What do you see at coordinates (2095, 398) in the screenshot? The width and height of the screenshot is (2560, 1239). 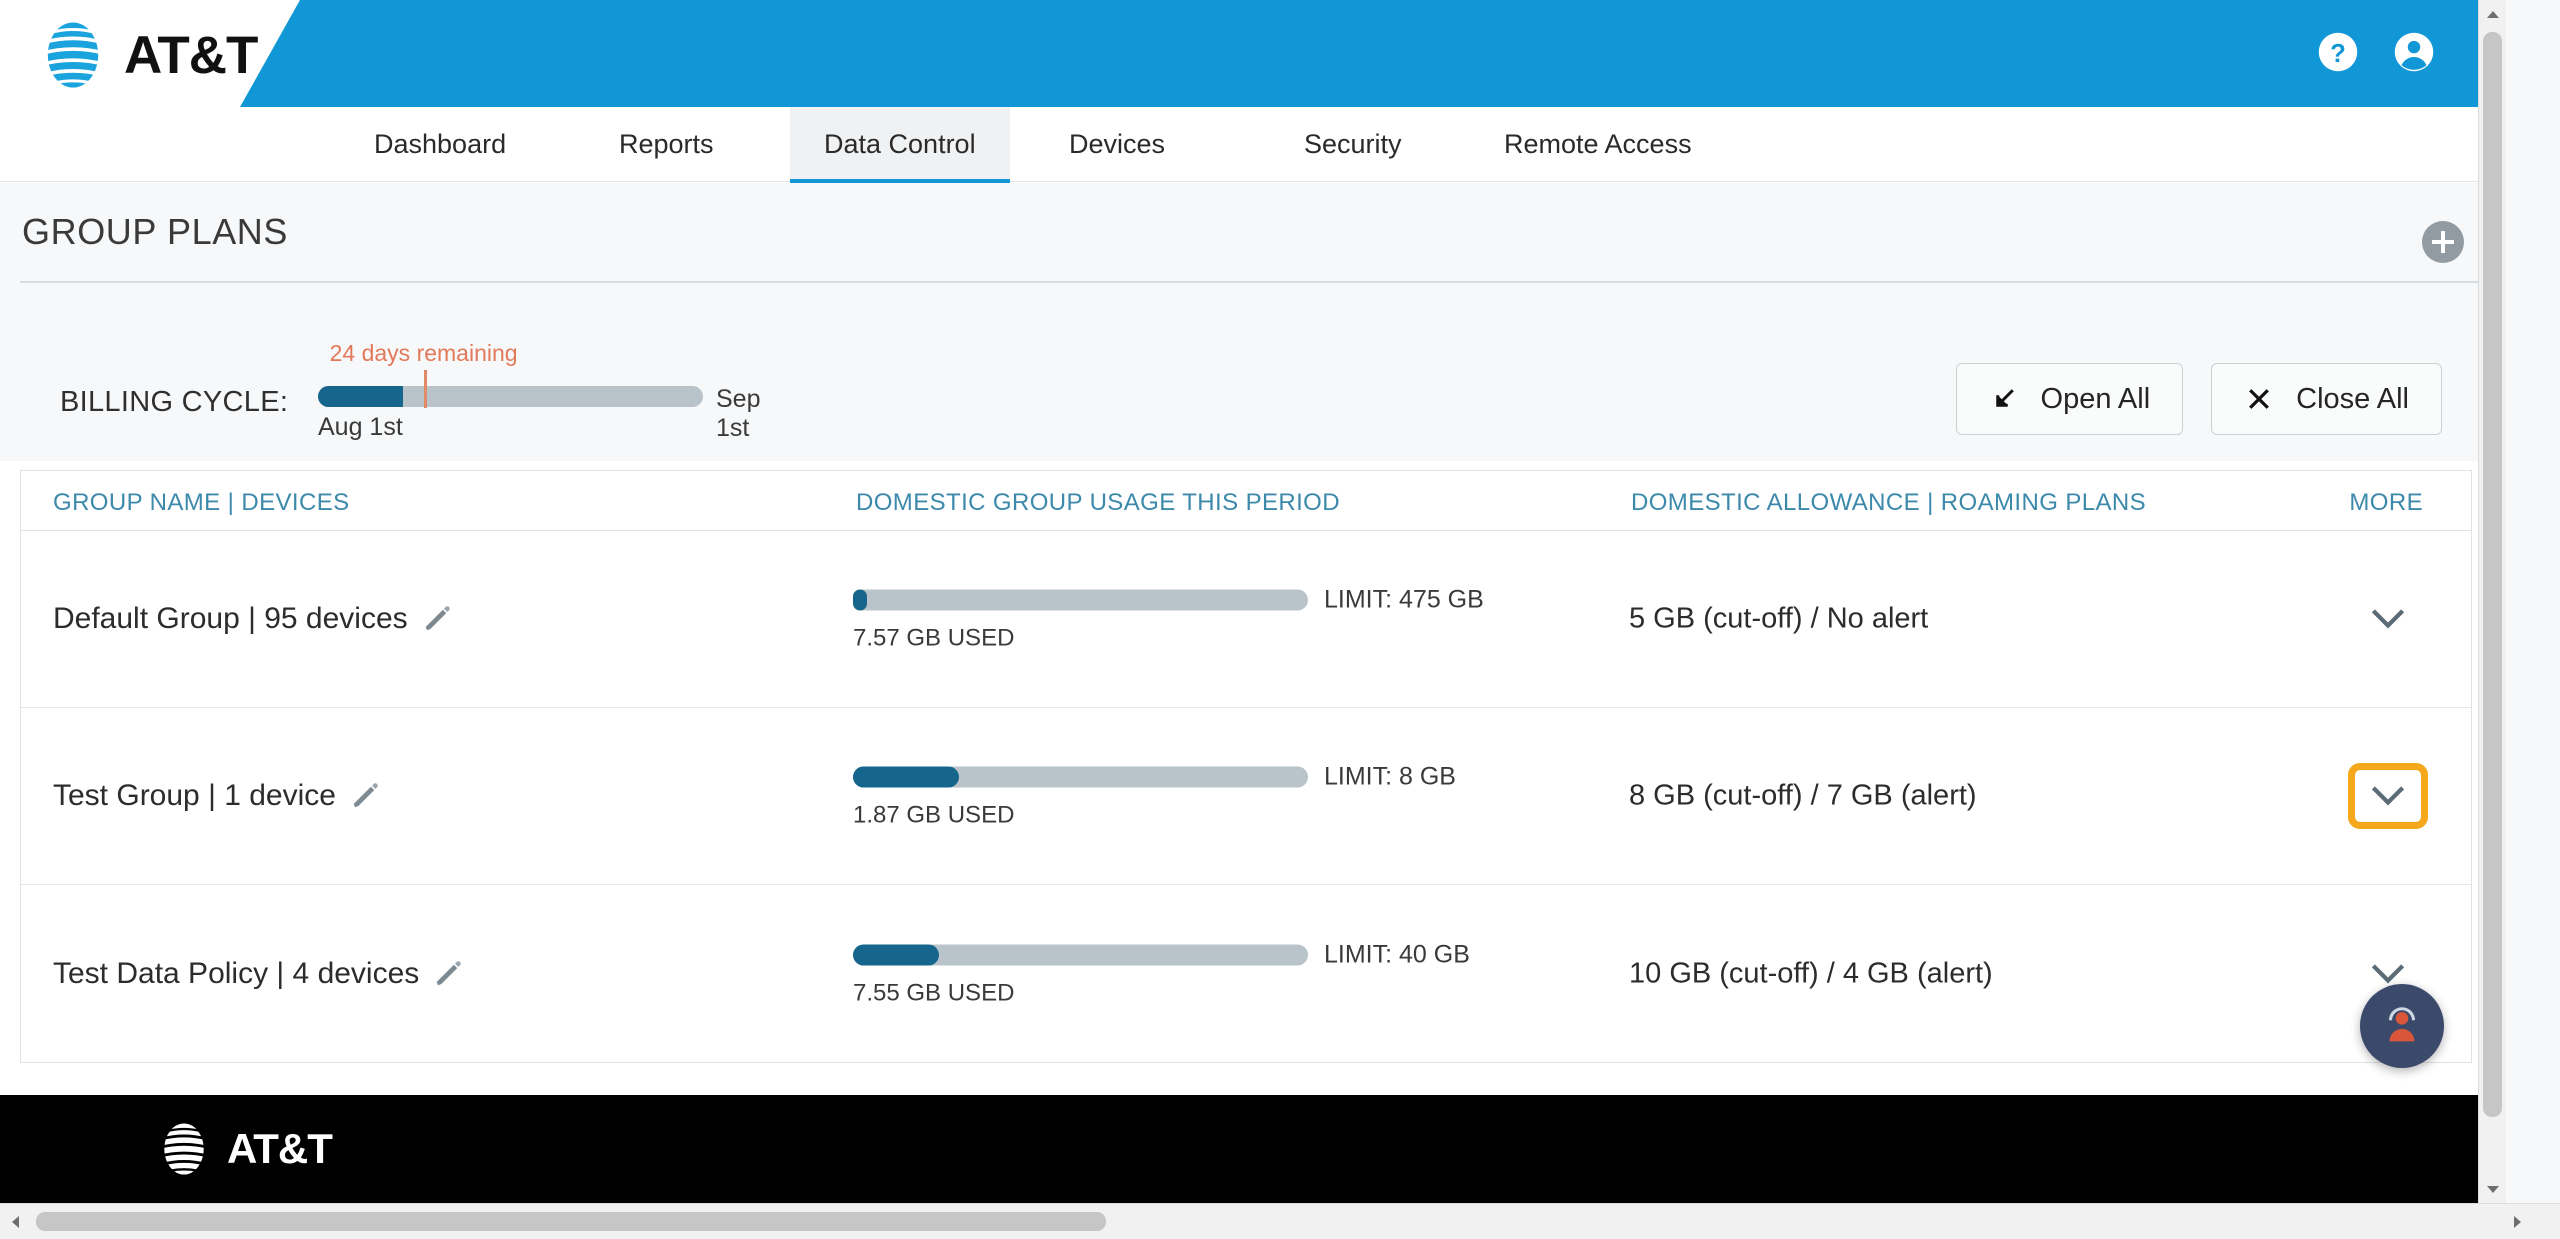 I see `open-all-label: Open All` at bounding box center [2095, 398].